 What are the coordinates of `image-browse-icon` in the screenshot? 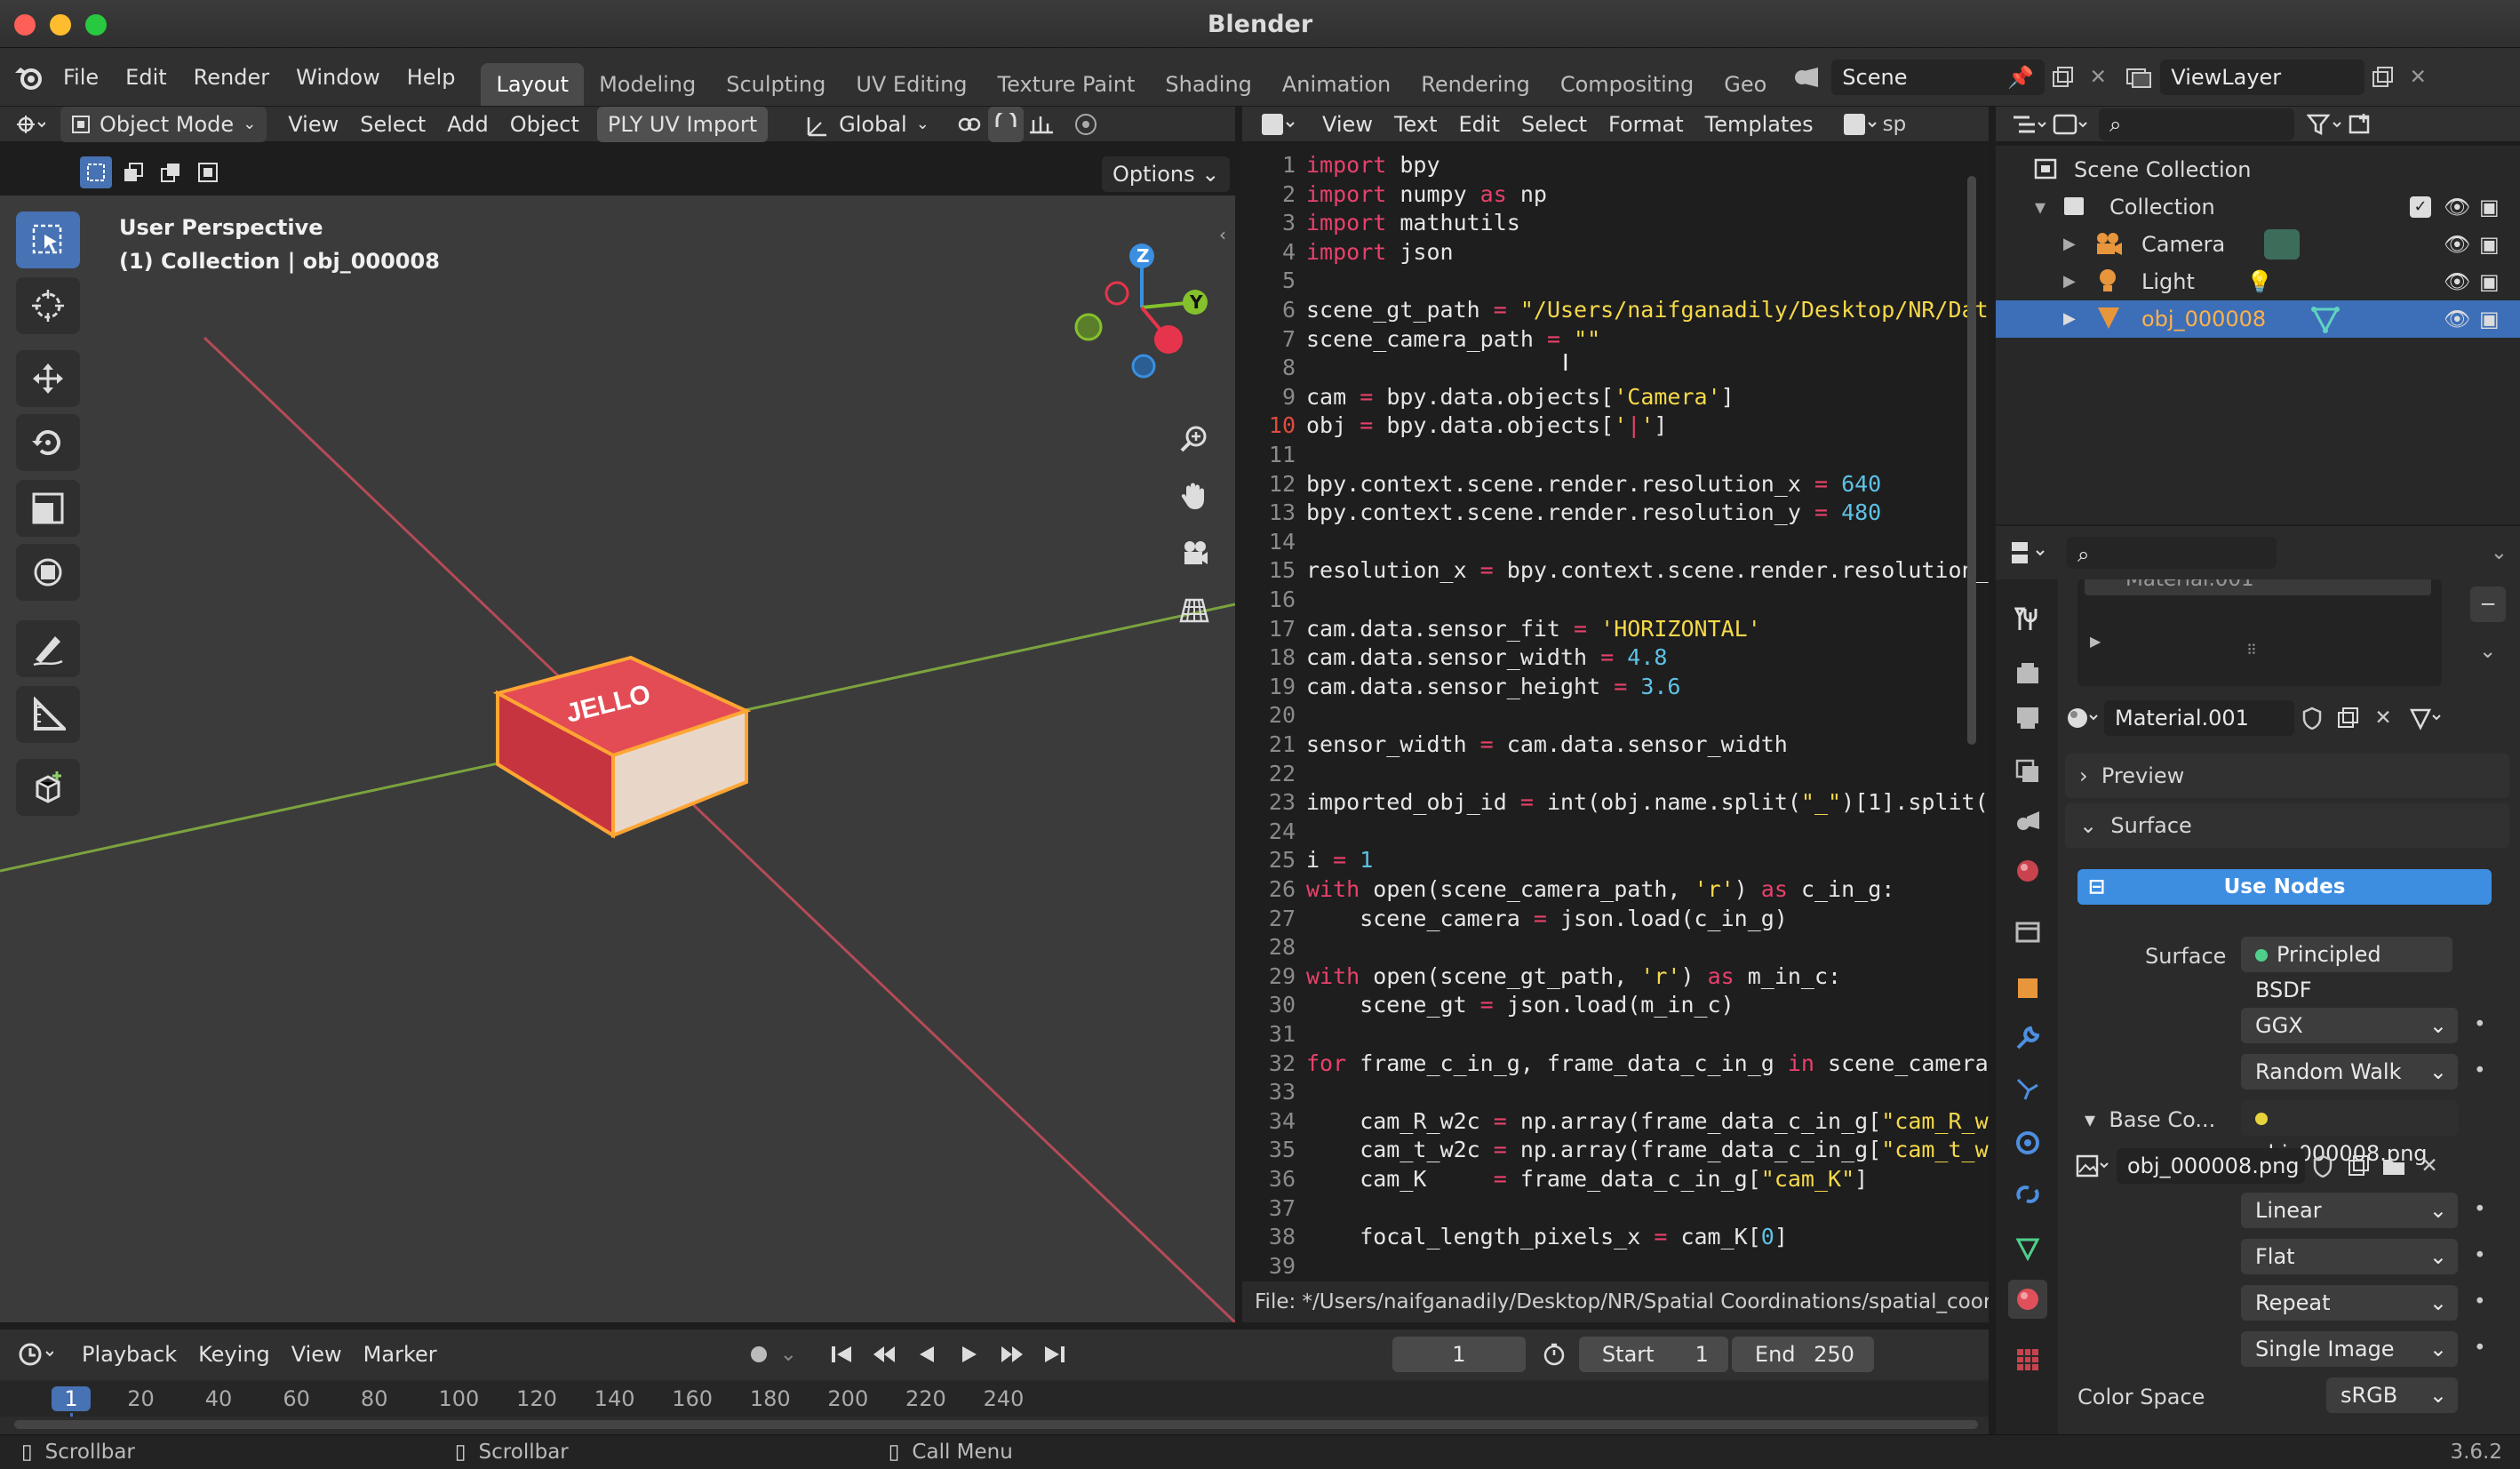 It's located at (2093, 1166).